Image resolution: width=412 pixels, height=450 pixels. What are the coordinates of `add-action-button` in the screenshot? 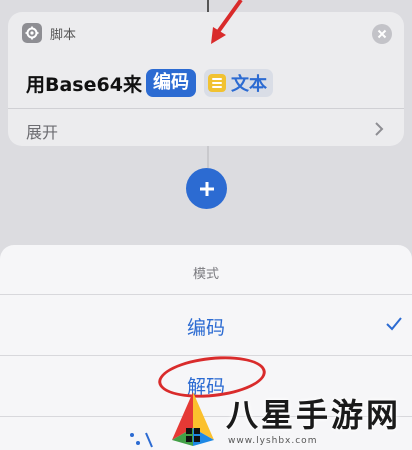 It's located at (206, 188).